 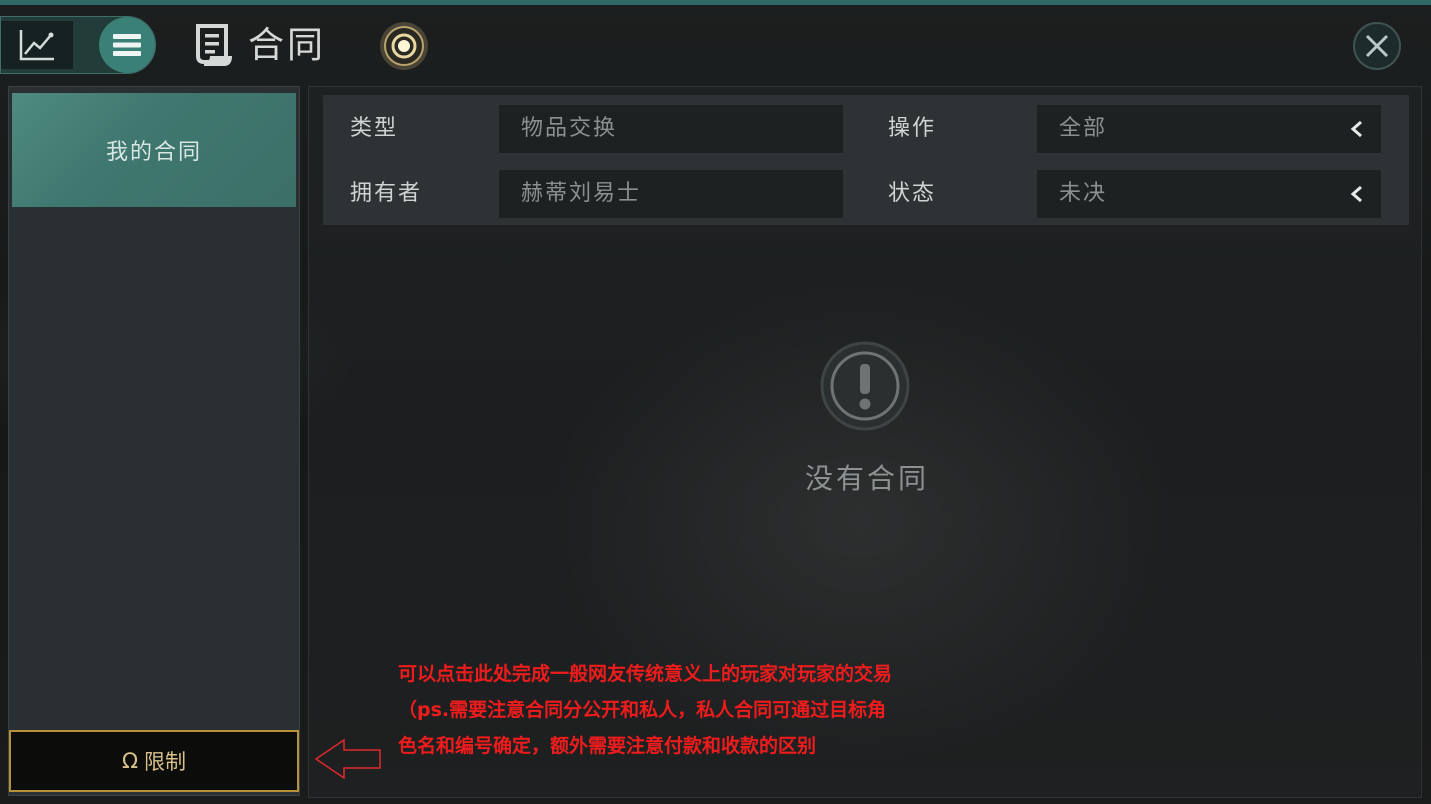 I want to click on status-value: 未决, so click(x=1083, y=193).